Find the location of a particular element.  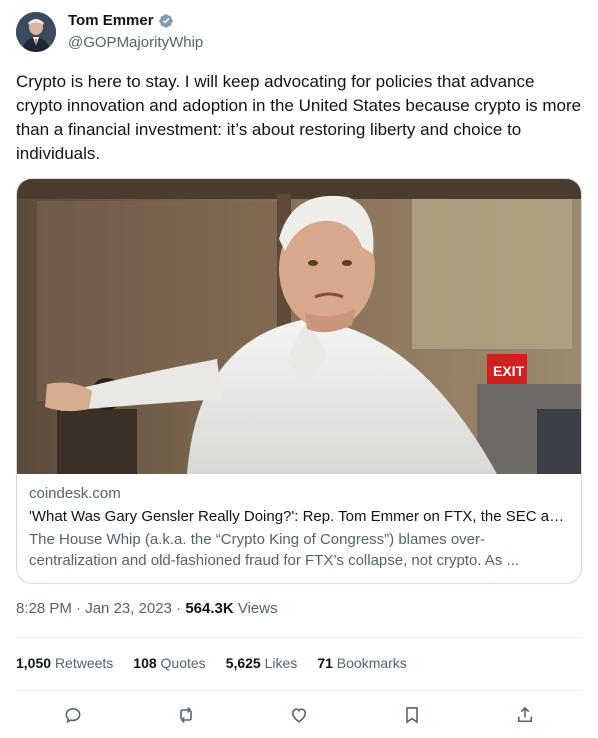

views-count: 564.3K is located at coordinates (209, 608).